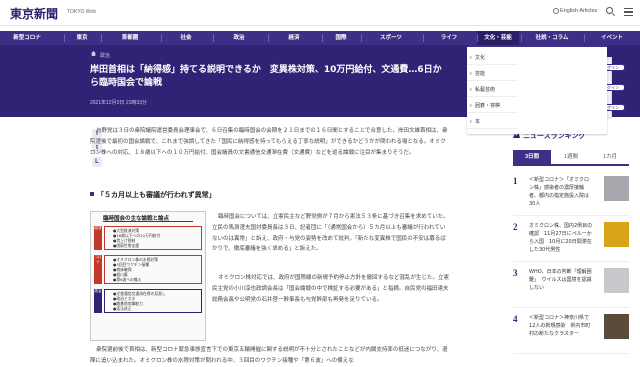 This screenshot has width=640, height=367. Describe the element at coordinates (578, 11) in the screenshot. I see `english-articles-link: English Articles` at that location.